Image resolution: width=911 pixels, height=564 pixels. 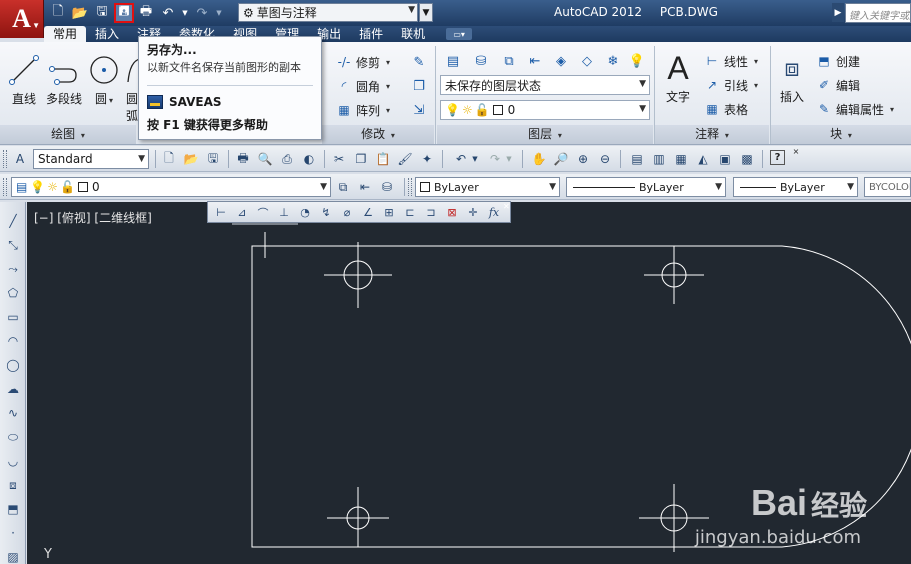 I want to click on aligned-dimension-icon: ⊿, so click(x=242, y=212).